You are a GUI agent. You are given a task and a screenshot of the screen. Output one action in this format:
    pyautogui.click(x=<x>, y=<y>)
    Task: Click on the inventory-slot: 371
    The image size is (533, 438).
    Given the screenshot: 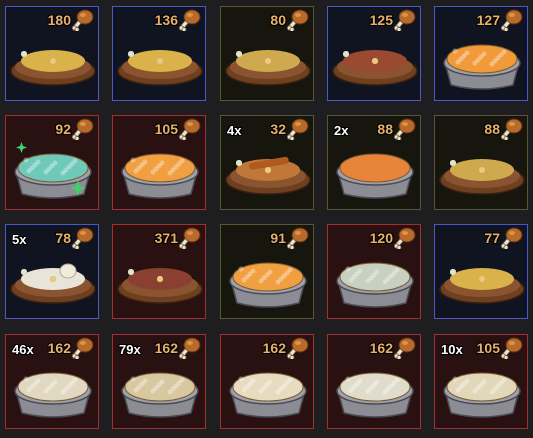 What is the action you would take?
    pyautogui.click(x=159, y=271)
    